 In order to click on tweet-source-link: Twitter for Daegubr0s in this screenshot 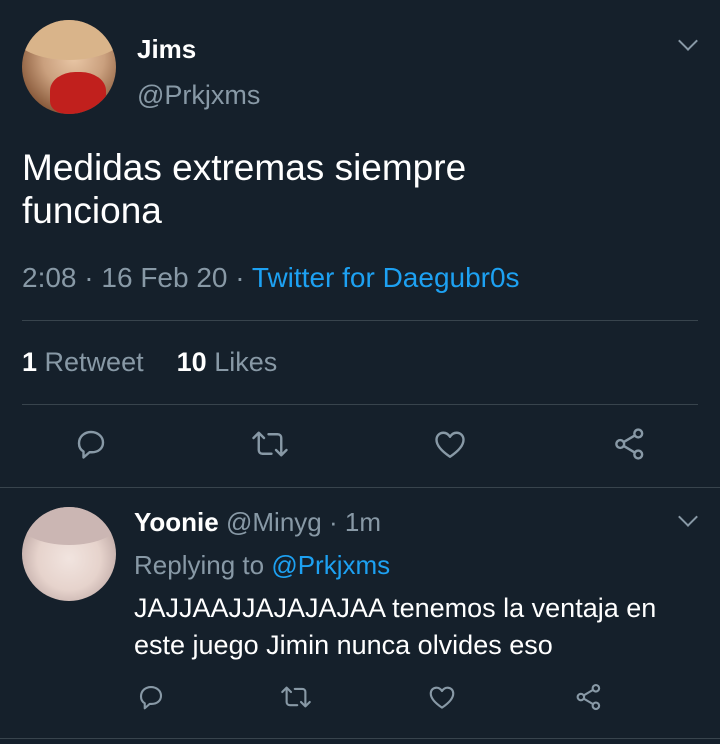, I will do `click(386, 277)`.